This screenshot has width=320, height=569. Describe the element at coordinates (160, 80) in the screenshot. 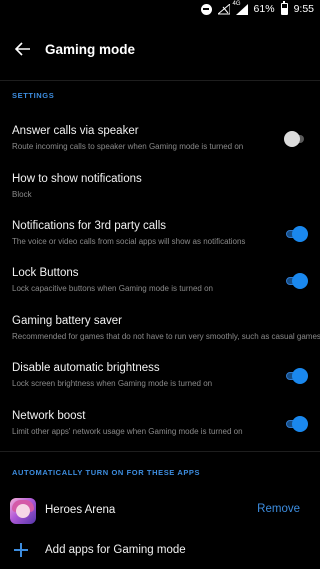

I see `toolbar-divider` at that location.